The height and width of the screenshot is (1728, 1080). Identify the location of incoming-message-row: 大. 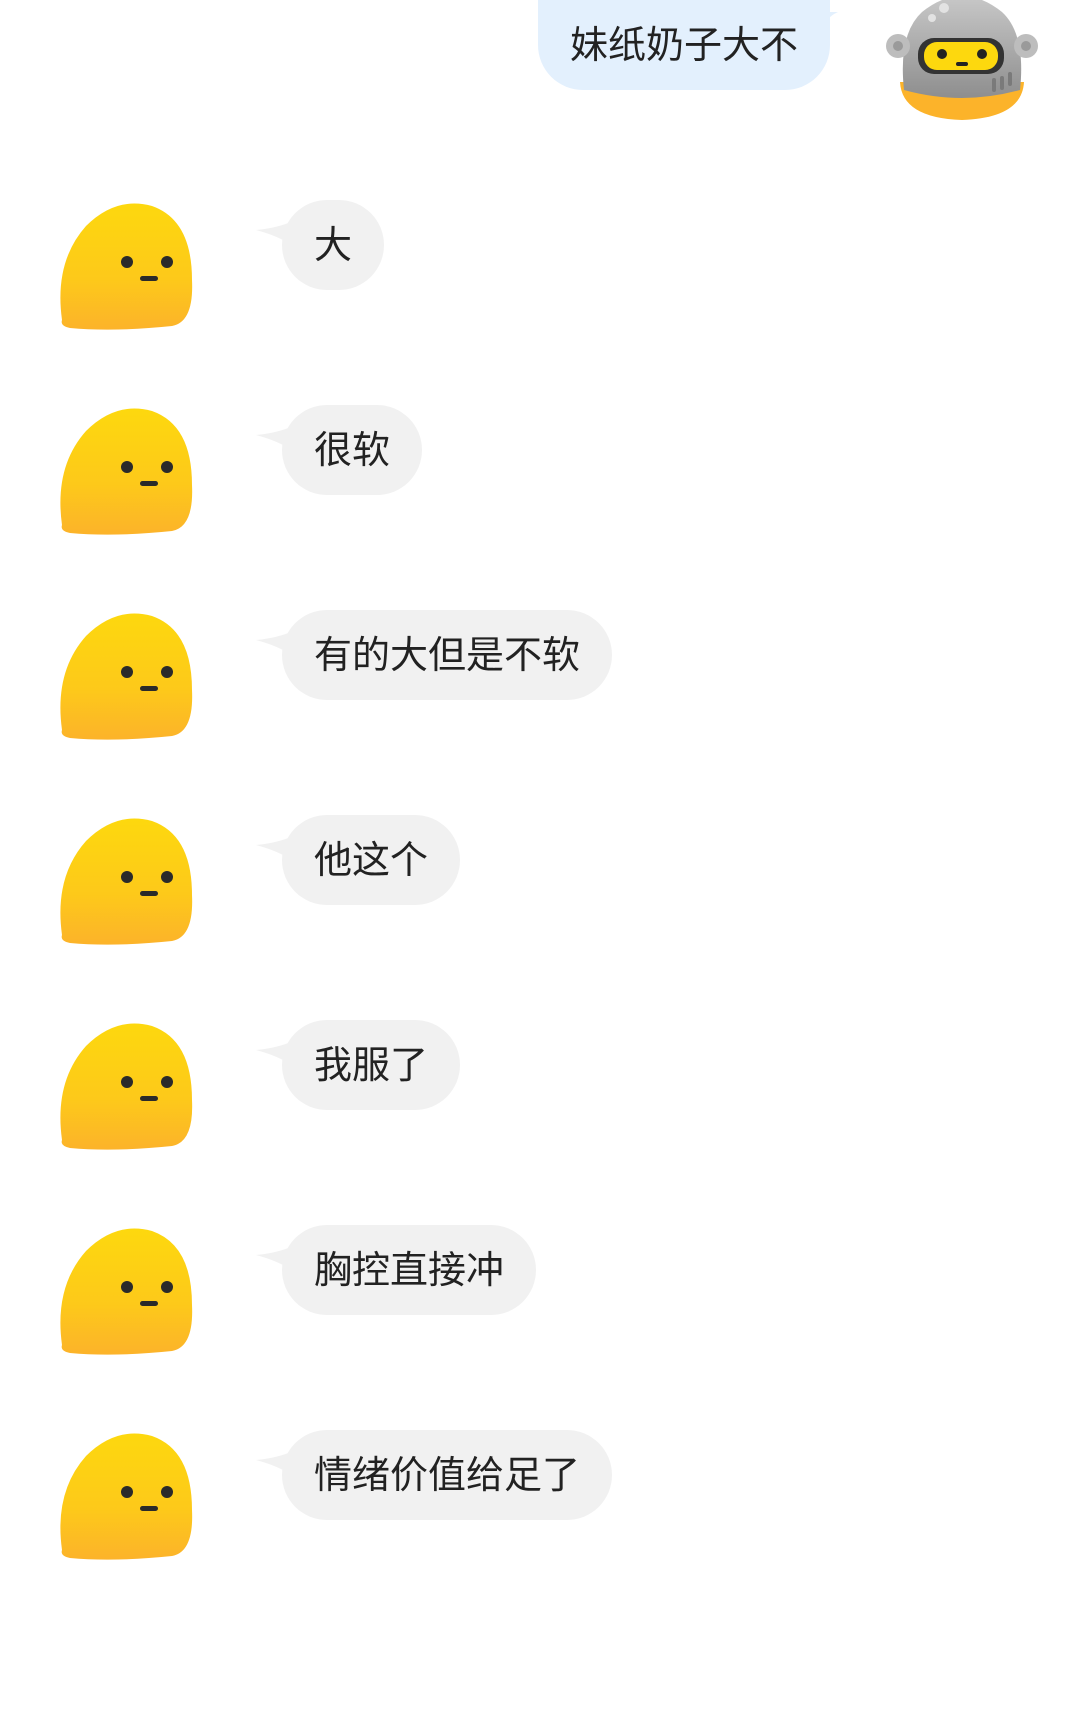
(540, 270).